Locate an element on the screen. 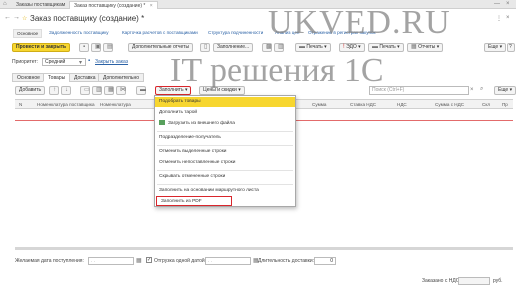 The height and width of the screenshot is (290, 516). single-date-checkbox: ✓ is located at coordinates (149, 260).